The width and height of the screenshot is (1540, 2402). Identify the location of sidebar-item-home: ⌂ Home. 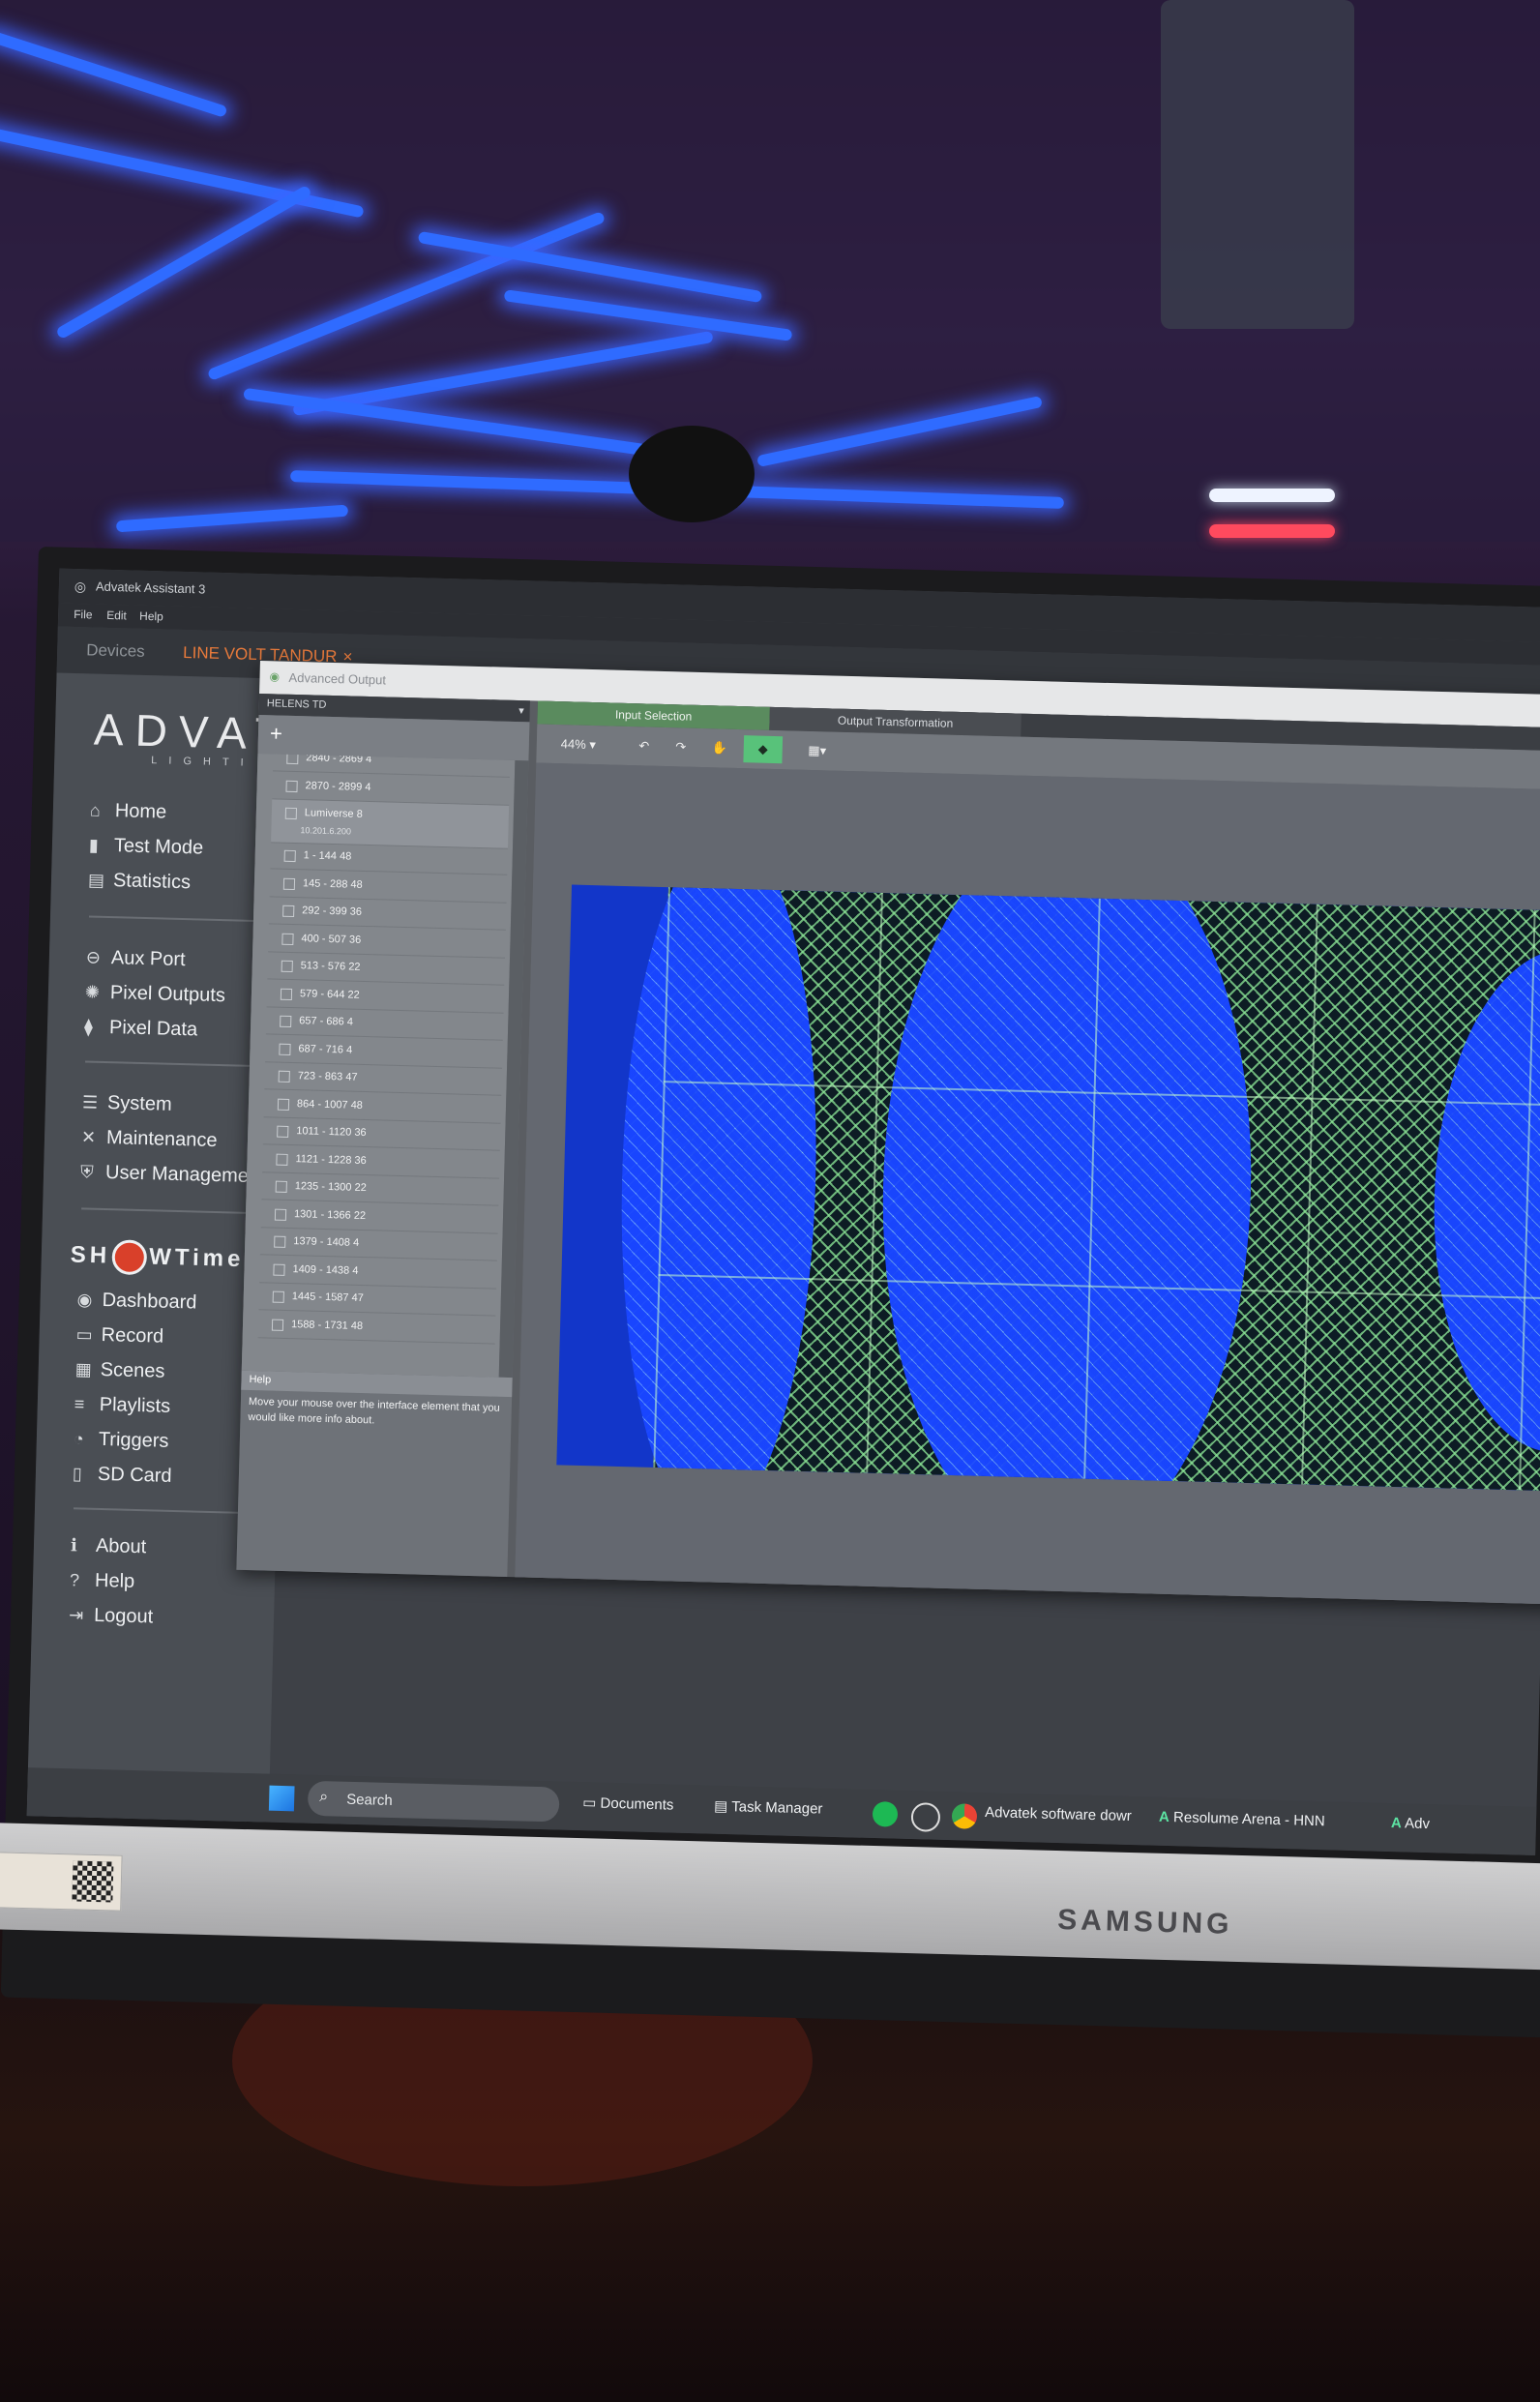
(128, 811).